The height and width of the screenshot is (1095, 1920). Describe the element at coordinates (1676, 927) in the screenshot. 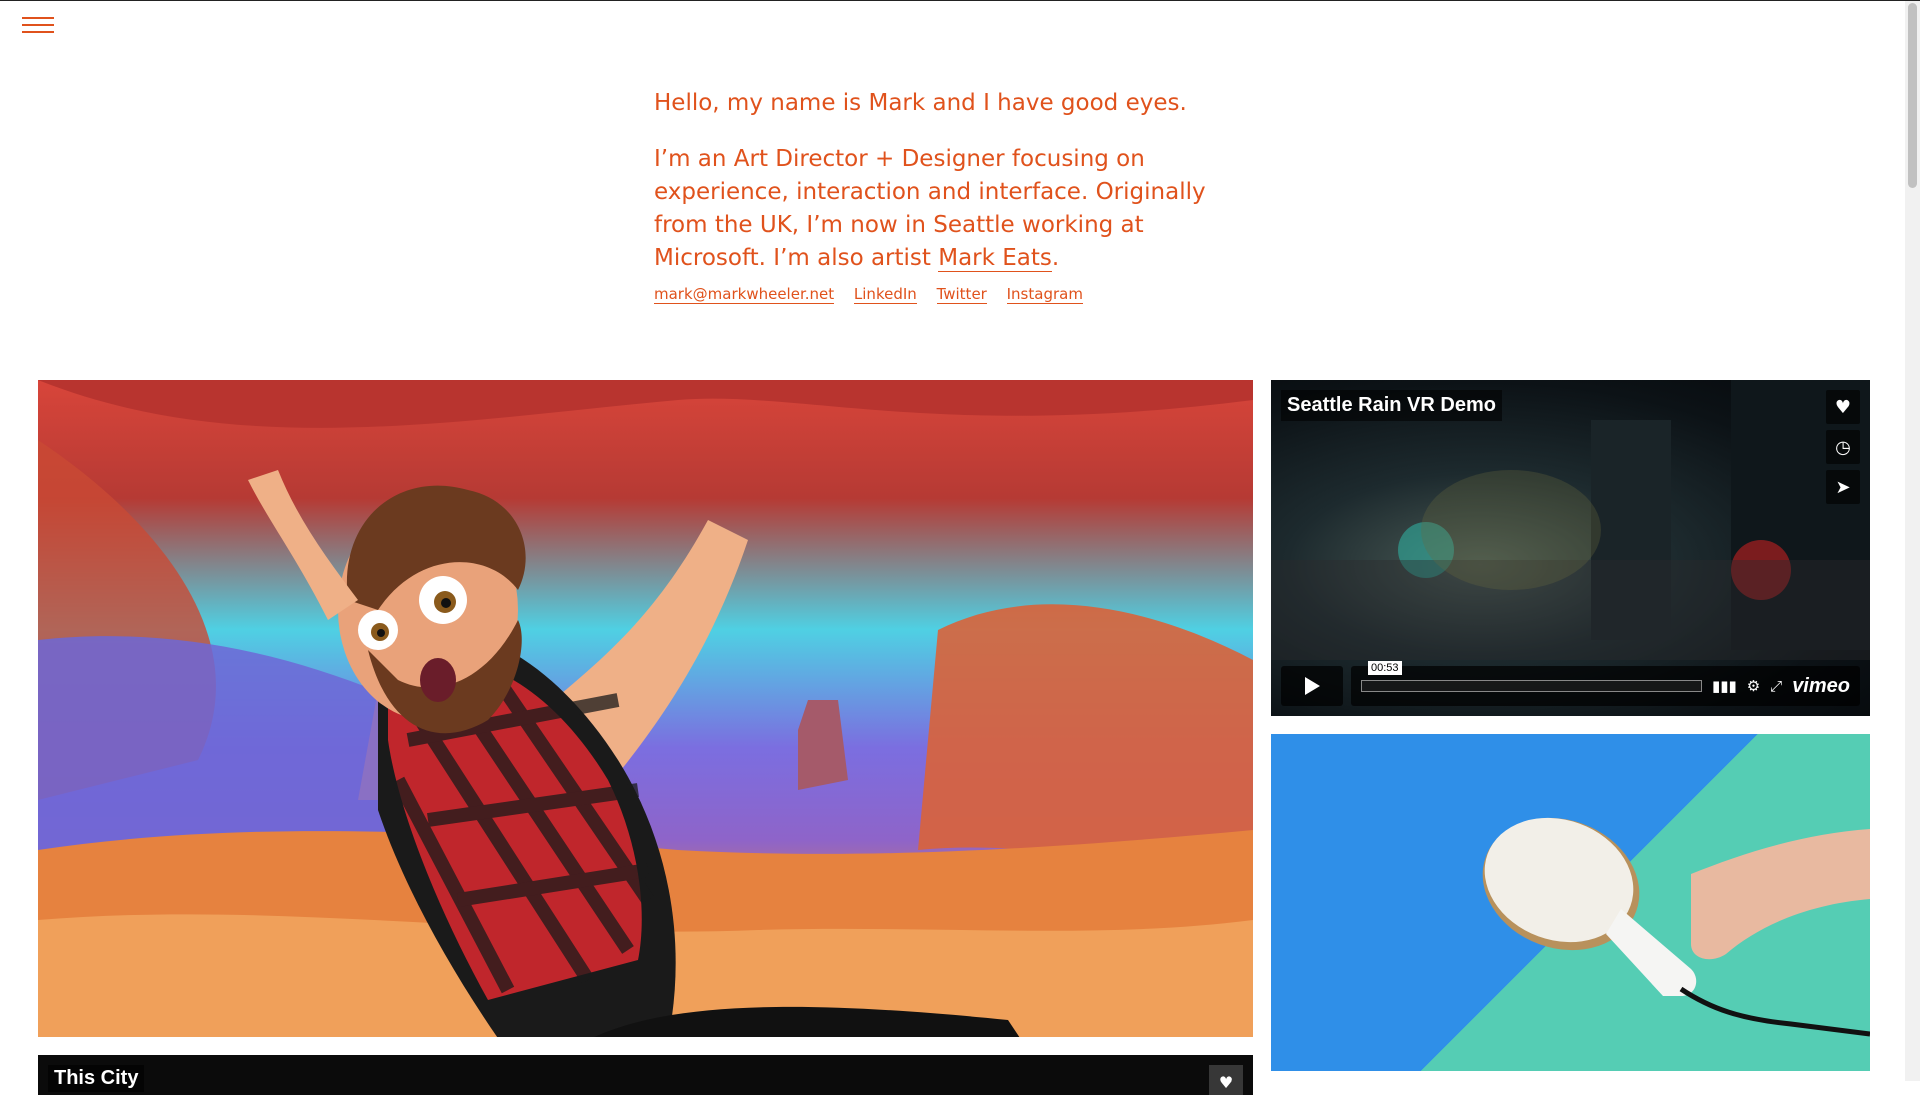

I see `paddle-artwork` at that location.